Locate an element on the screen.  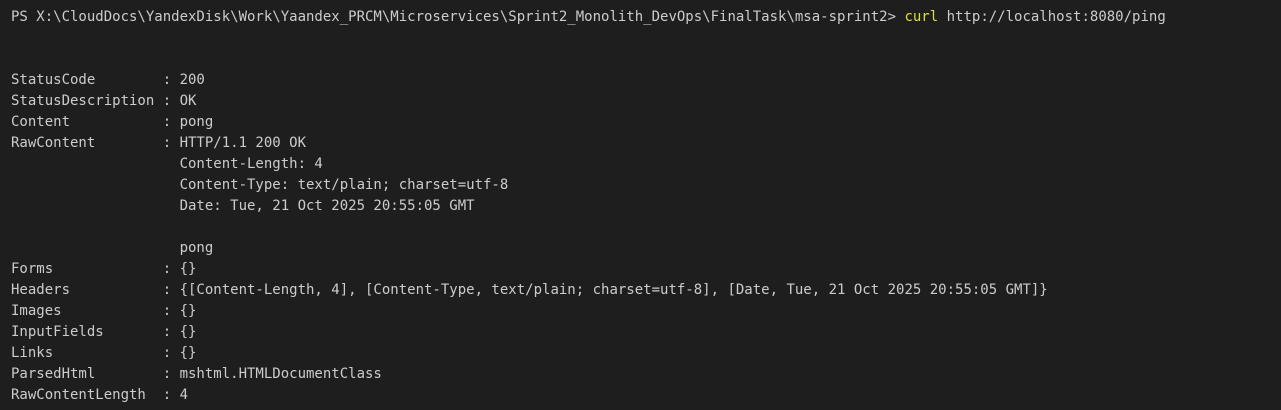
output-line: StatusDescription : OK is located at coordinates (104, 101).